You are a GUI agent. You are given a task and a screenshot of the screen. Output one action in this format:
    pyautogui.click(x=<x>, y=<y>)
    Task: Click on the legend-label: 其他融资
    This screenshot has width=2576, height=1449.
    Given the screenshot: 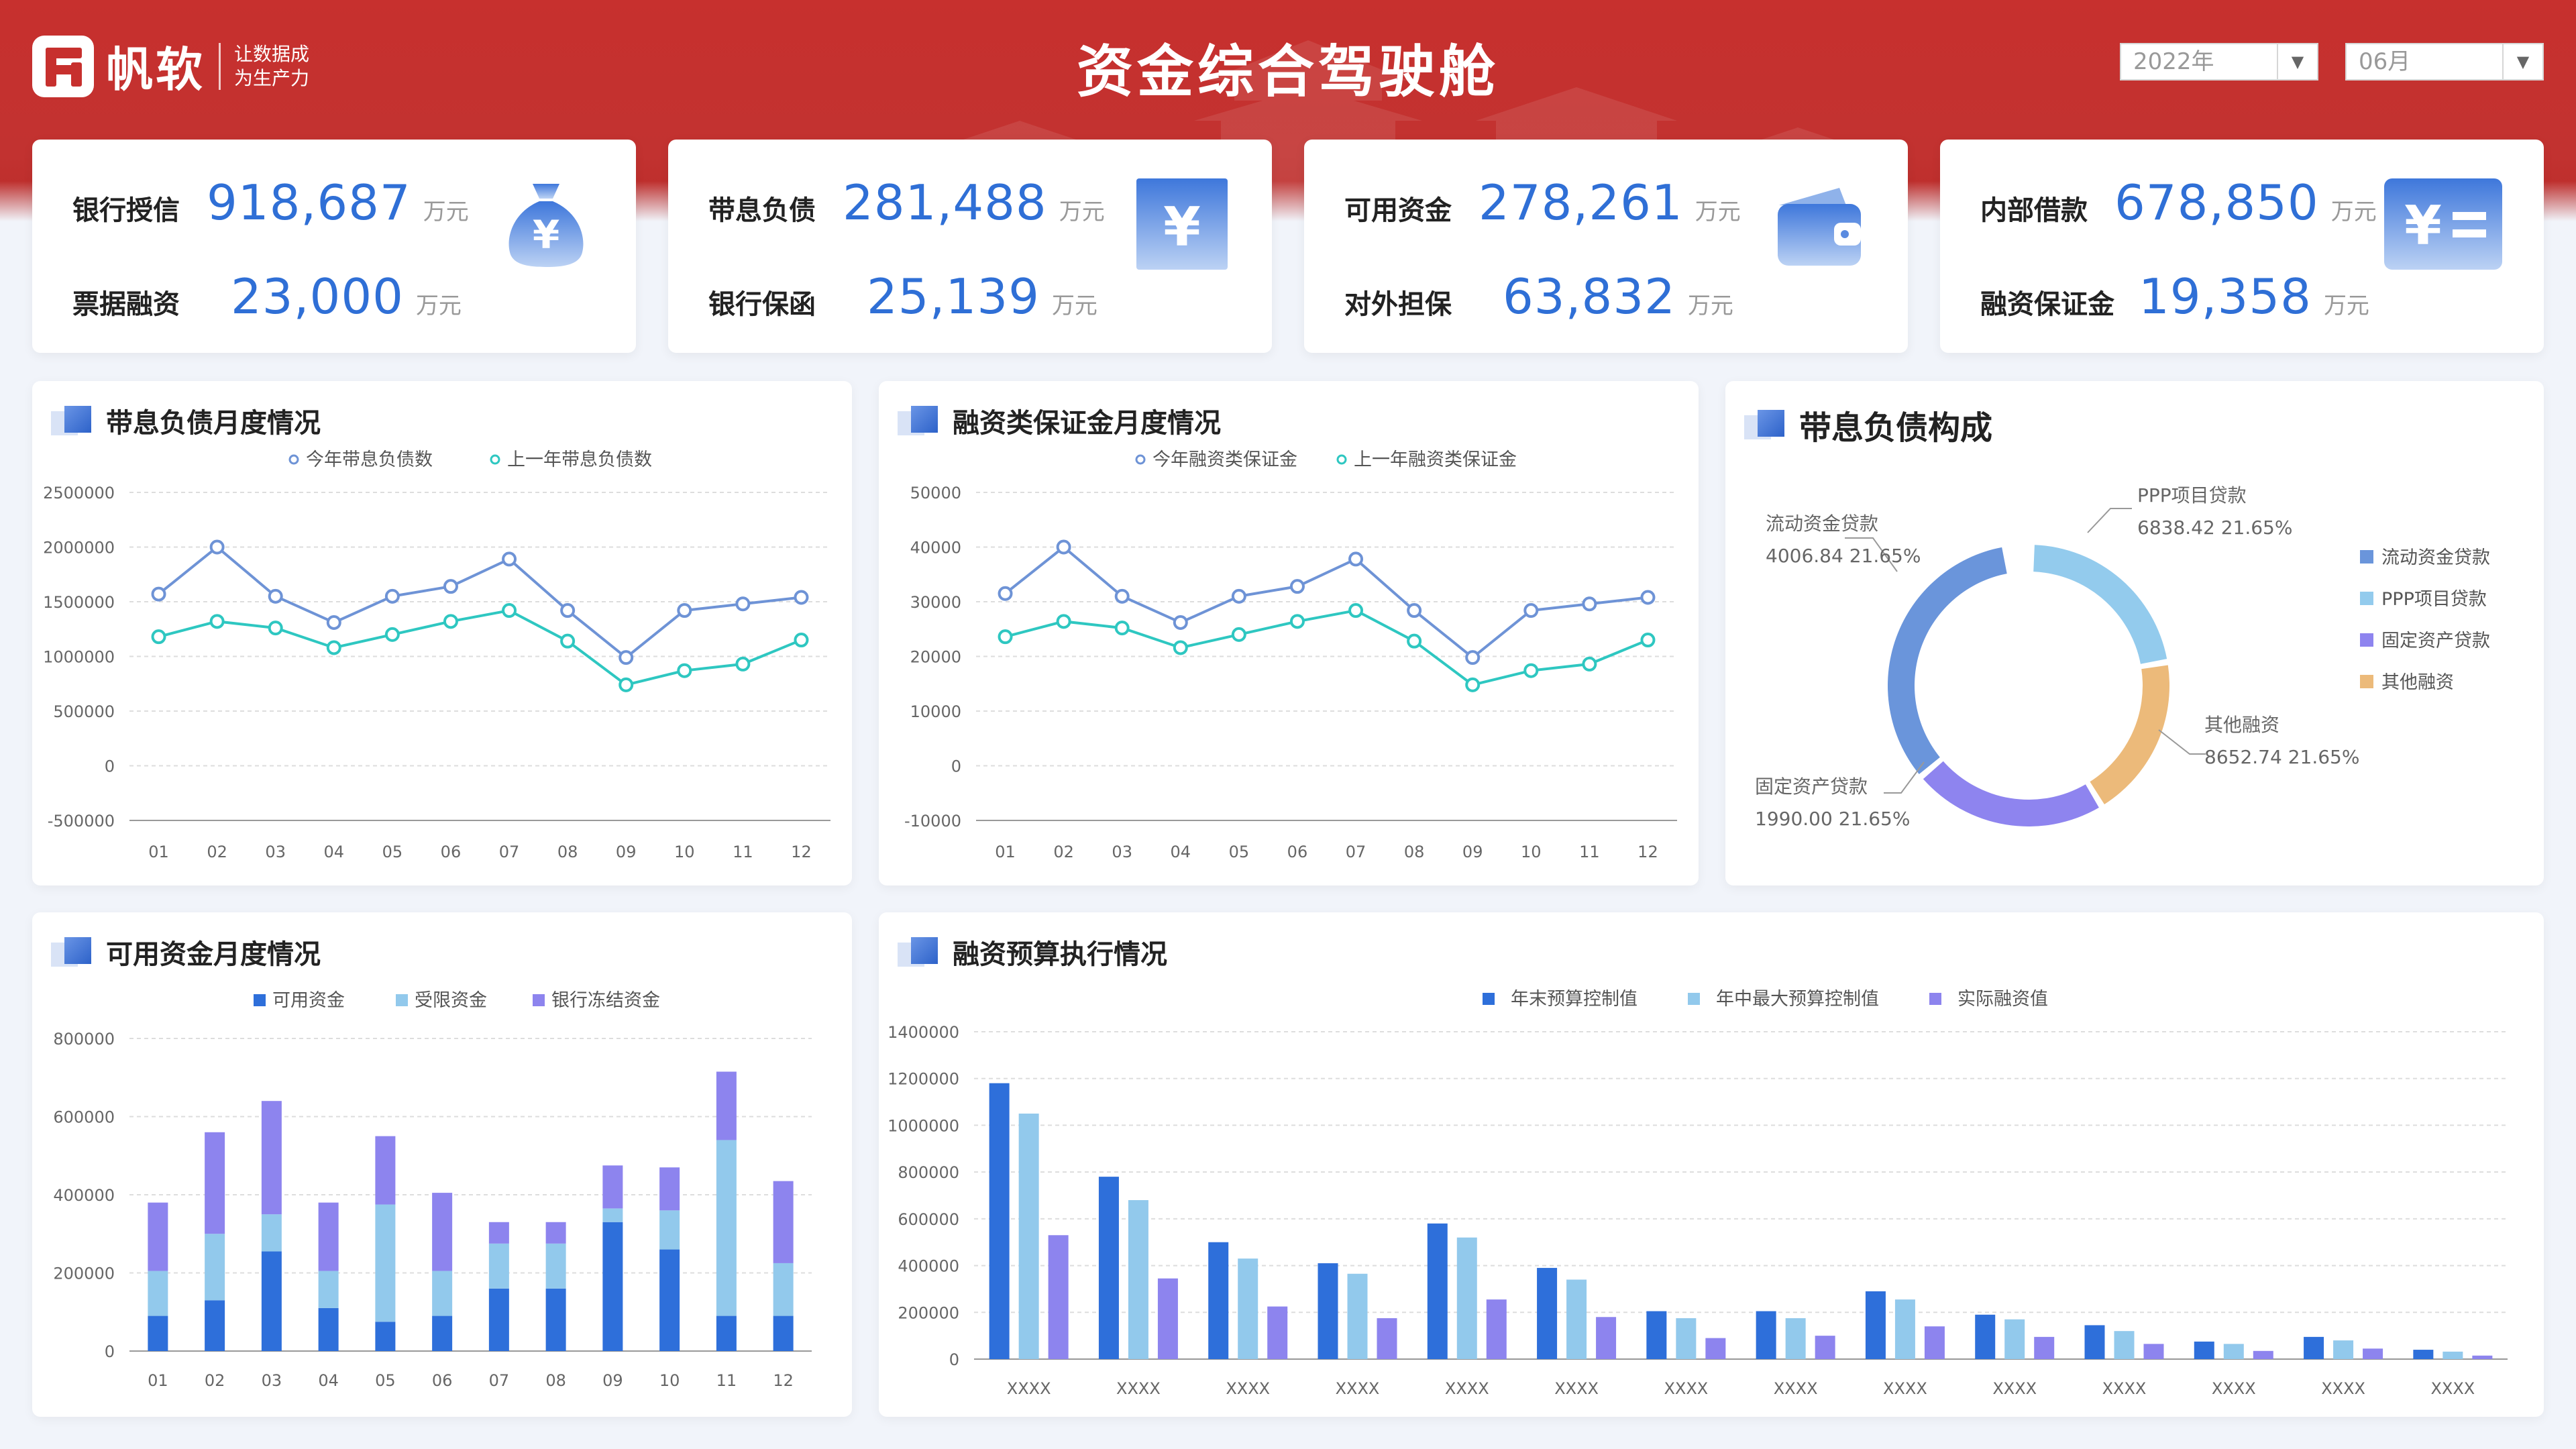 What is the action you would take?
    pyautogui.click(x=2417, y=682)
    